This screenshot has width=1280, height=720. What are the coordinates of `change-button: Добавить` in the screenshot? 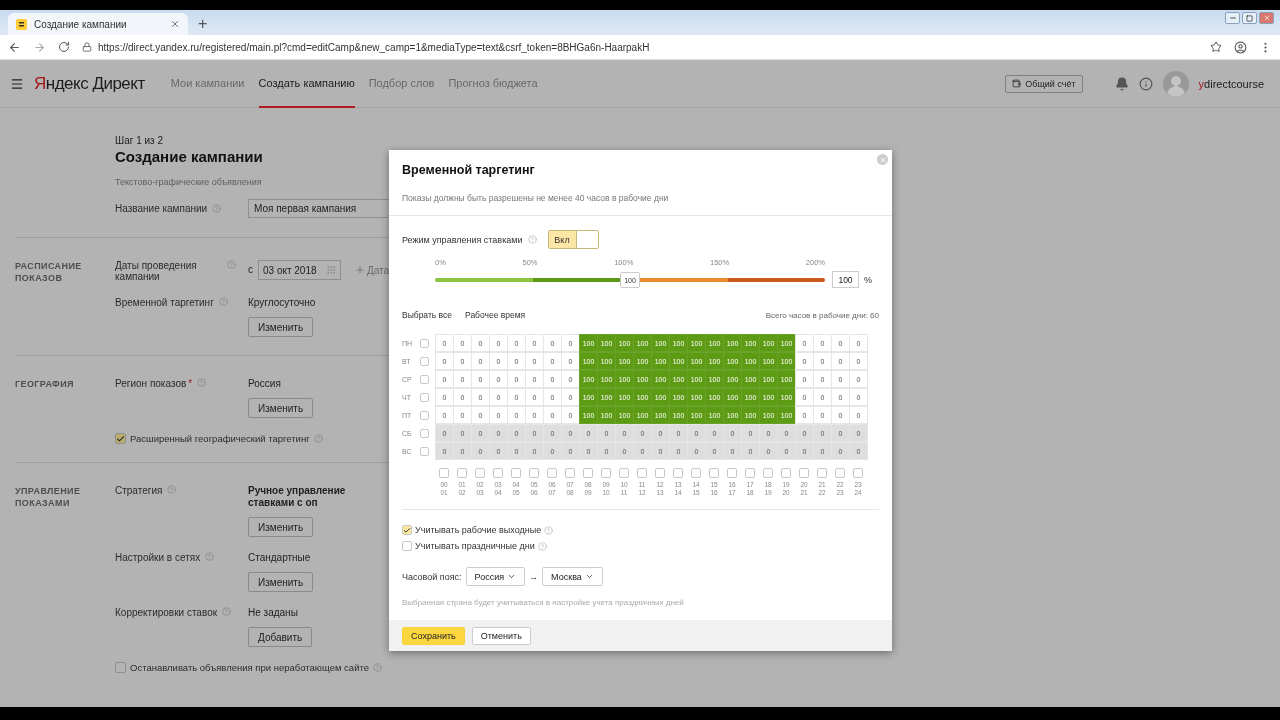 It's located at (280, 637).